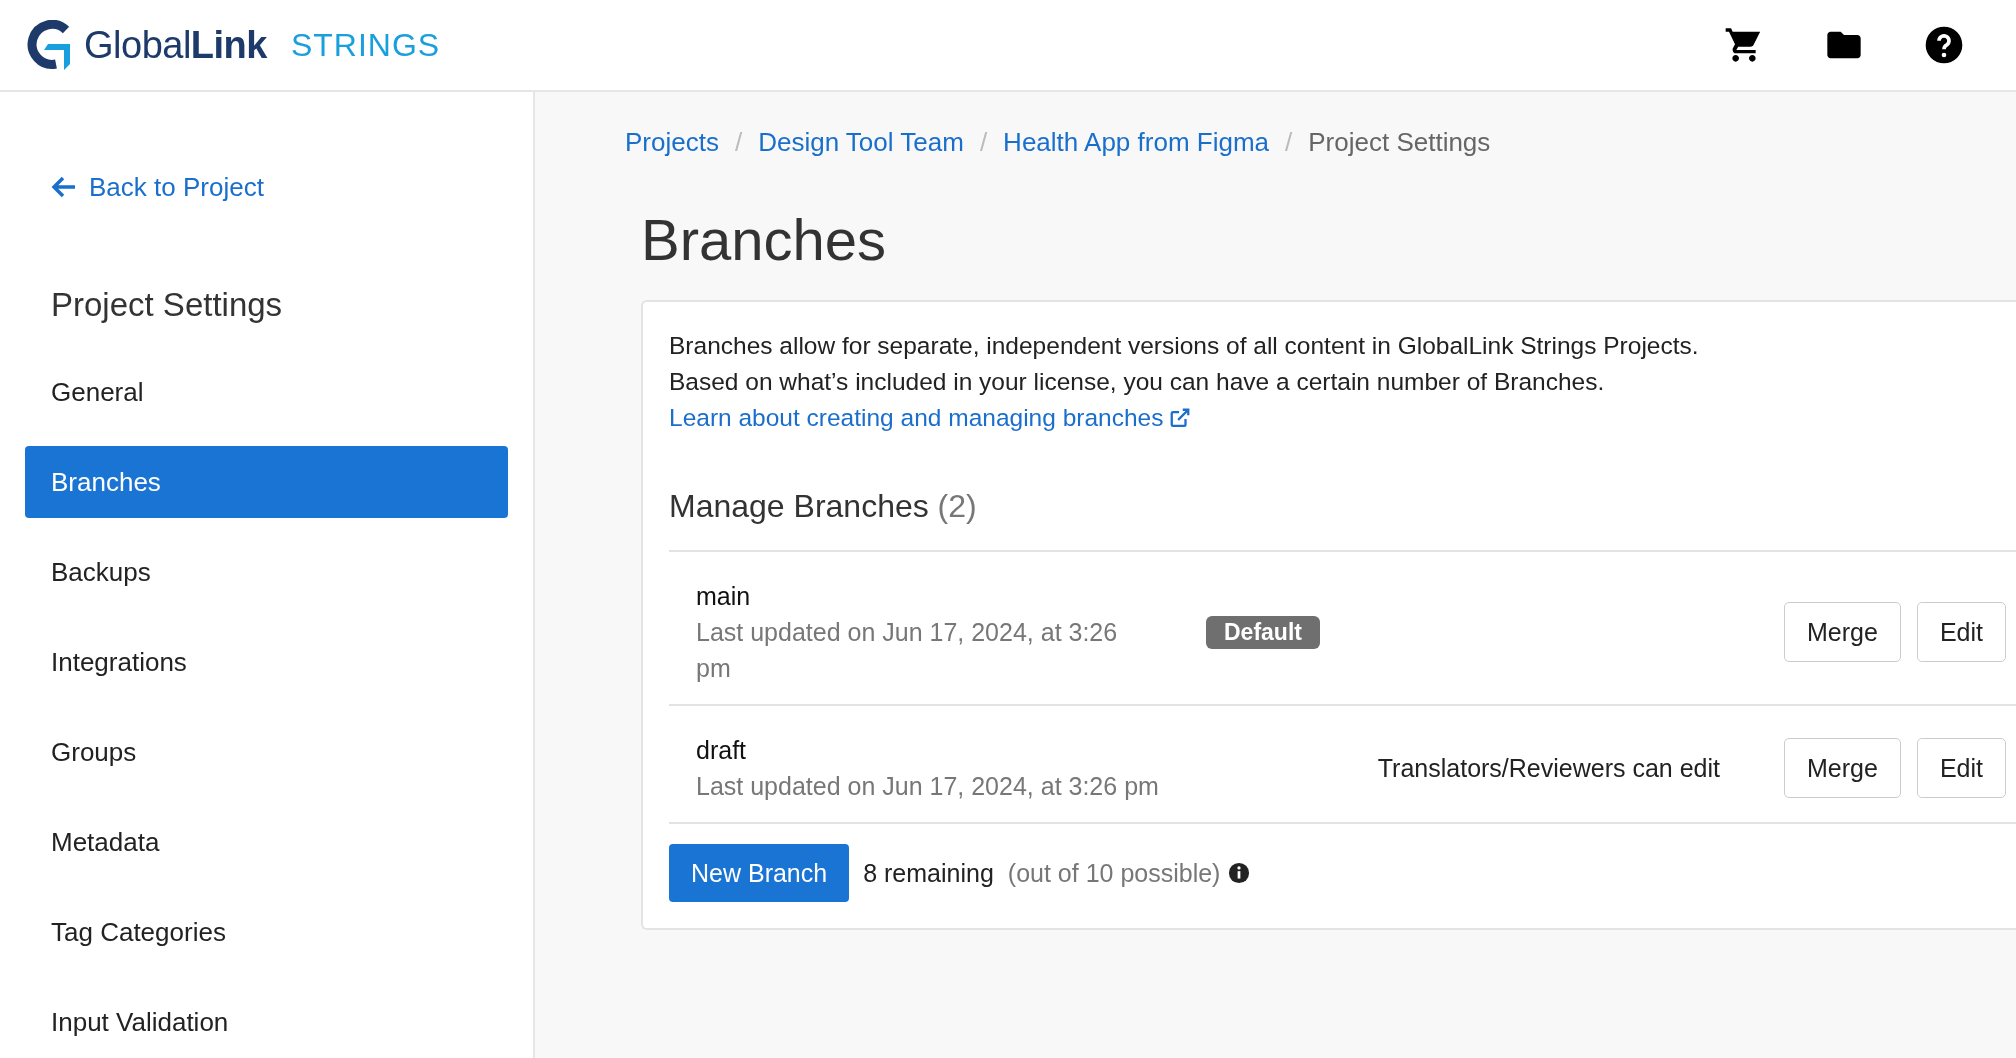 This screenshot has height=1058, width=2016. What do you see at coordinates (266, 1022) in the screenshot?
I see `sidebar-item: Input Validation` at bounding box center [266, 1022].